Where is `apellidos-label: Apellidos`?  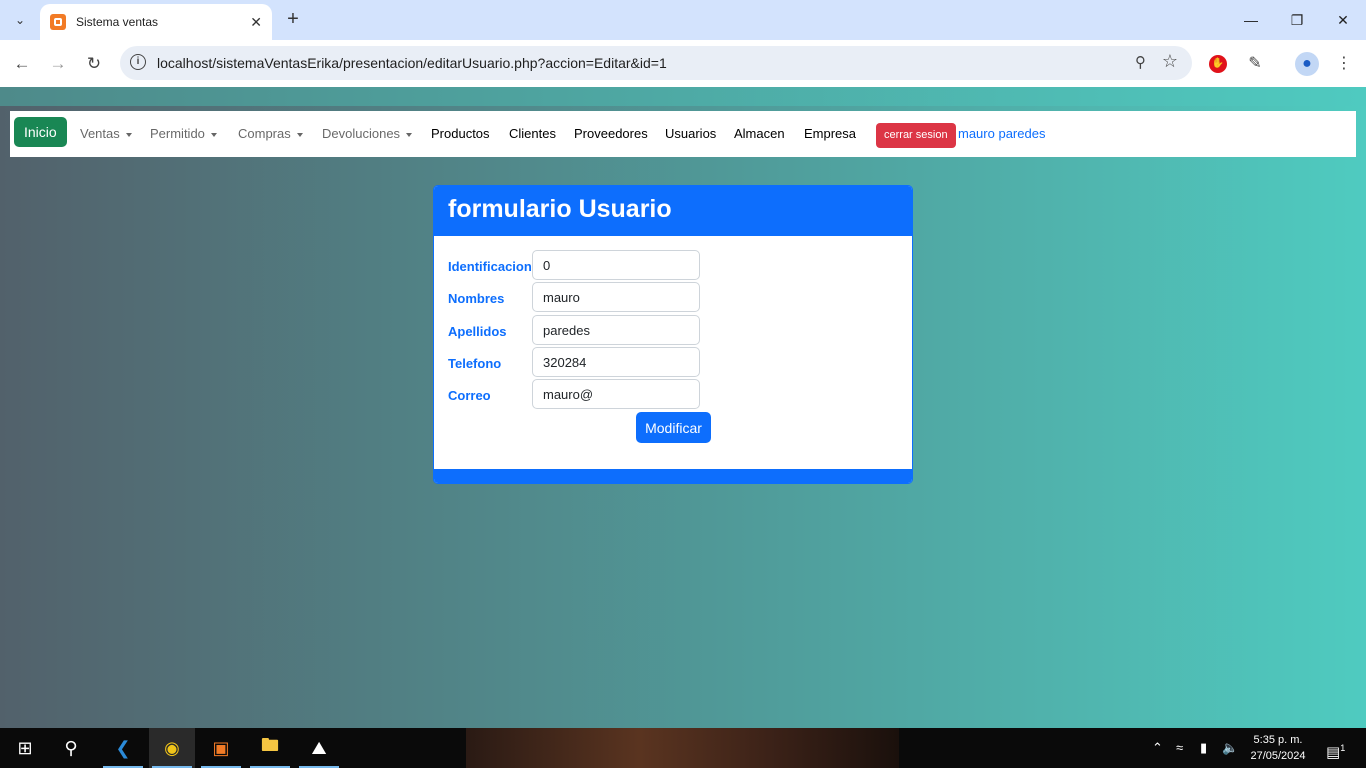 apellidos-label: Apellidos is located at coordinates (477, 331).